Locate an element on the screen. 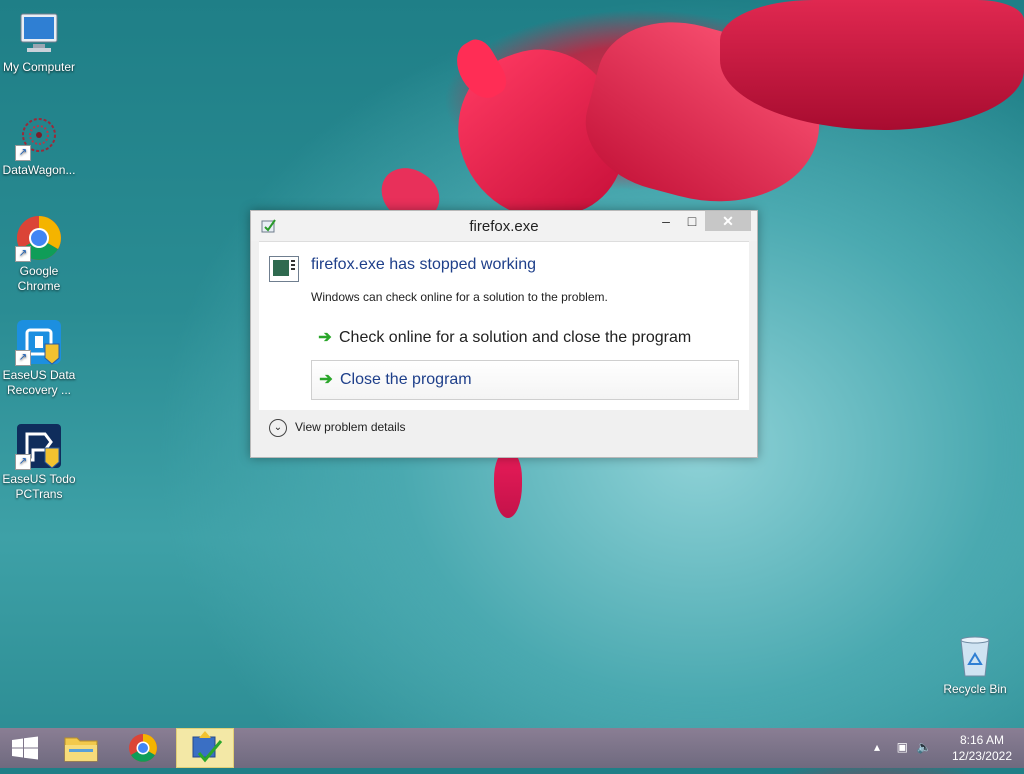 The image size is (1024, 774). network-icon: ▣ is located at coordinates (902, 747).